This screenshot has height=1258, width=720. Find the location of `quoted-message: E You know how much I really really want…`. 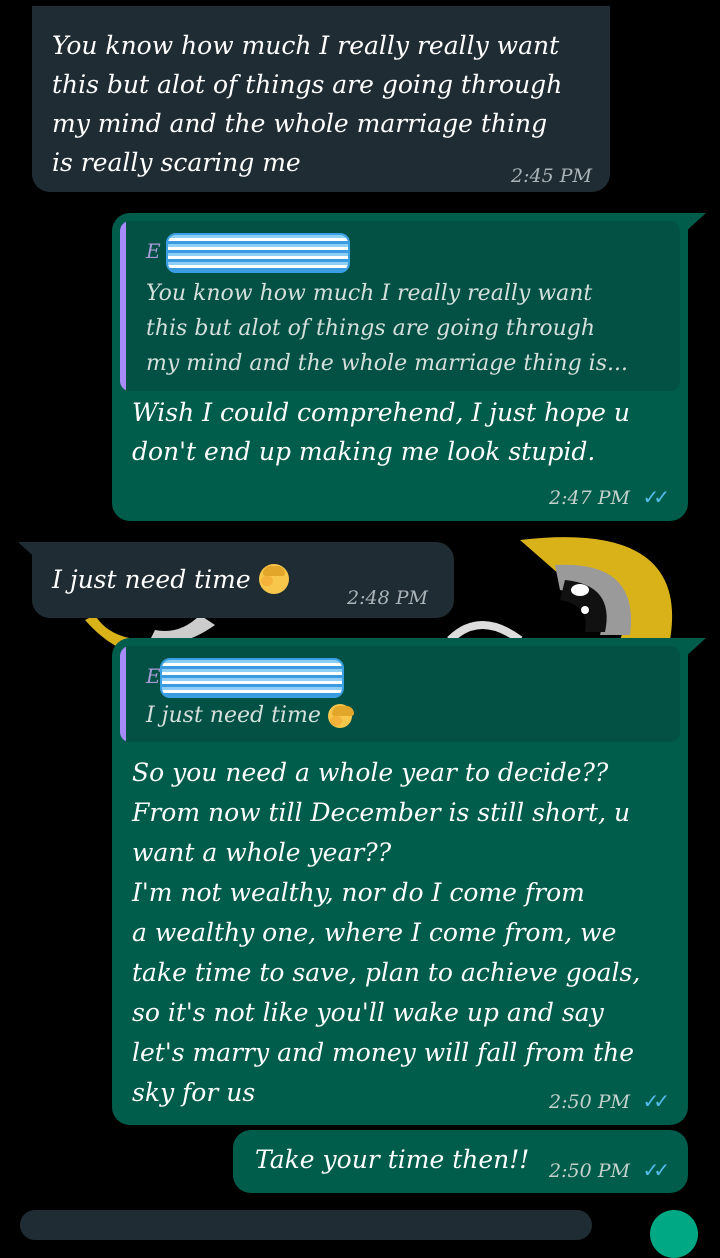

quoted-message: E You know how much I really really want… is located at coordinates (400, 306).